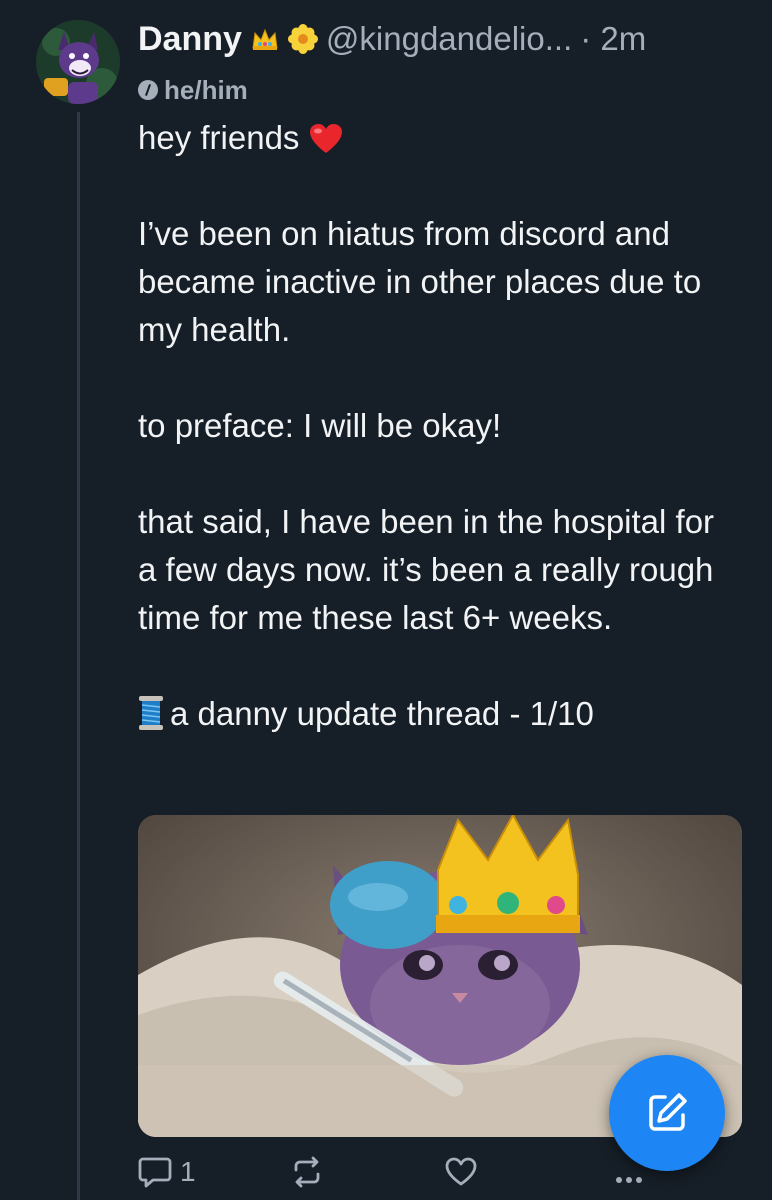  I want to click on like-button, so click(465, 1172).